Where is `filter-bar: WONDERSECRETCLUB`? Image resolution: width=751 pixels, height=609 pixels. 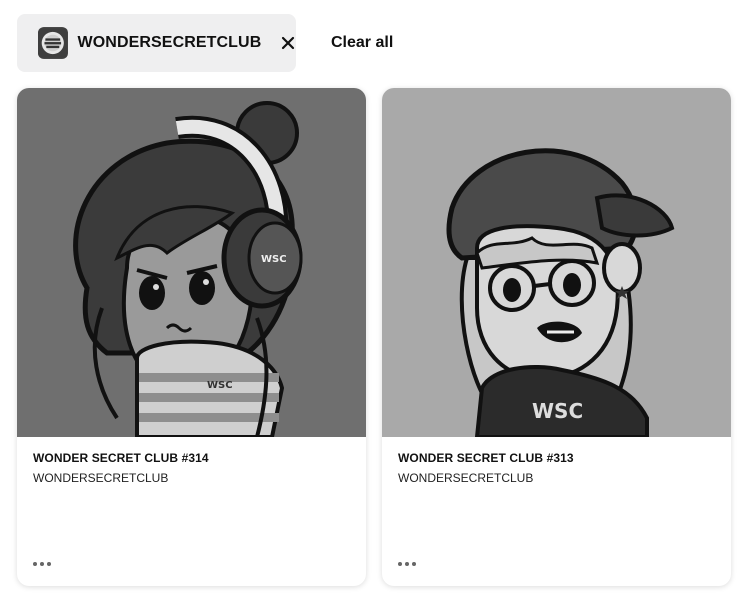
filter-bar: WONDERSECRETCLUB is located at coordinates (156, 43).